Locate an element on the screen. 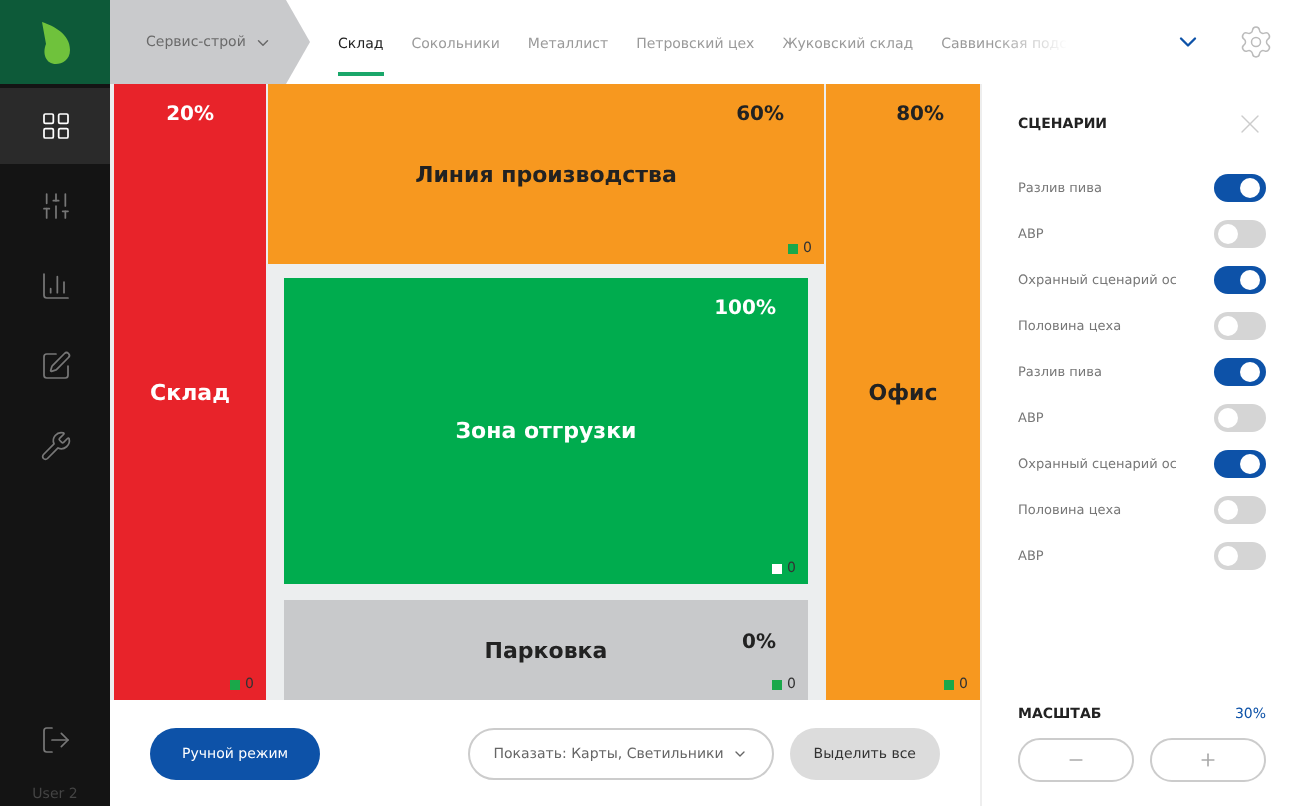  plus-icon is located at coordinates (1208, 760).